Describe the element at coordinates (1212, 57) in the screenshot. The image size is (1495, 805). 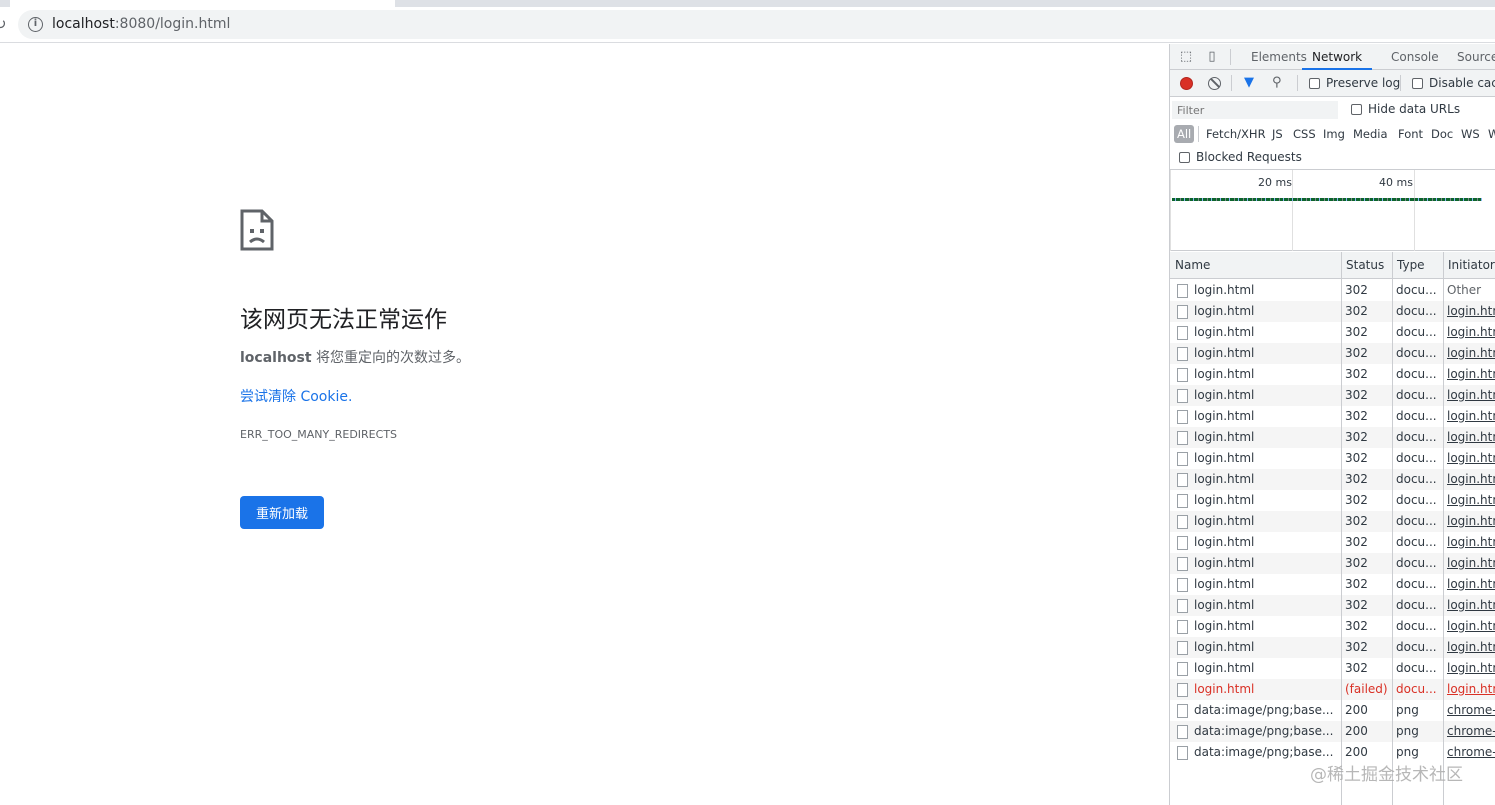
I see `device-toolbar-icon: ▯` at that location.